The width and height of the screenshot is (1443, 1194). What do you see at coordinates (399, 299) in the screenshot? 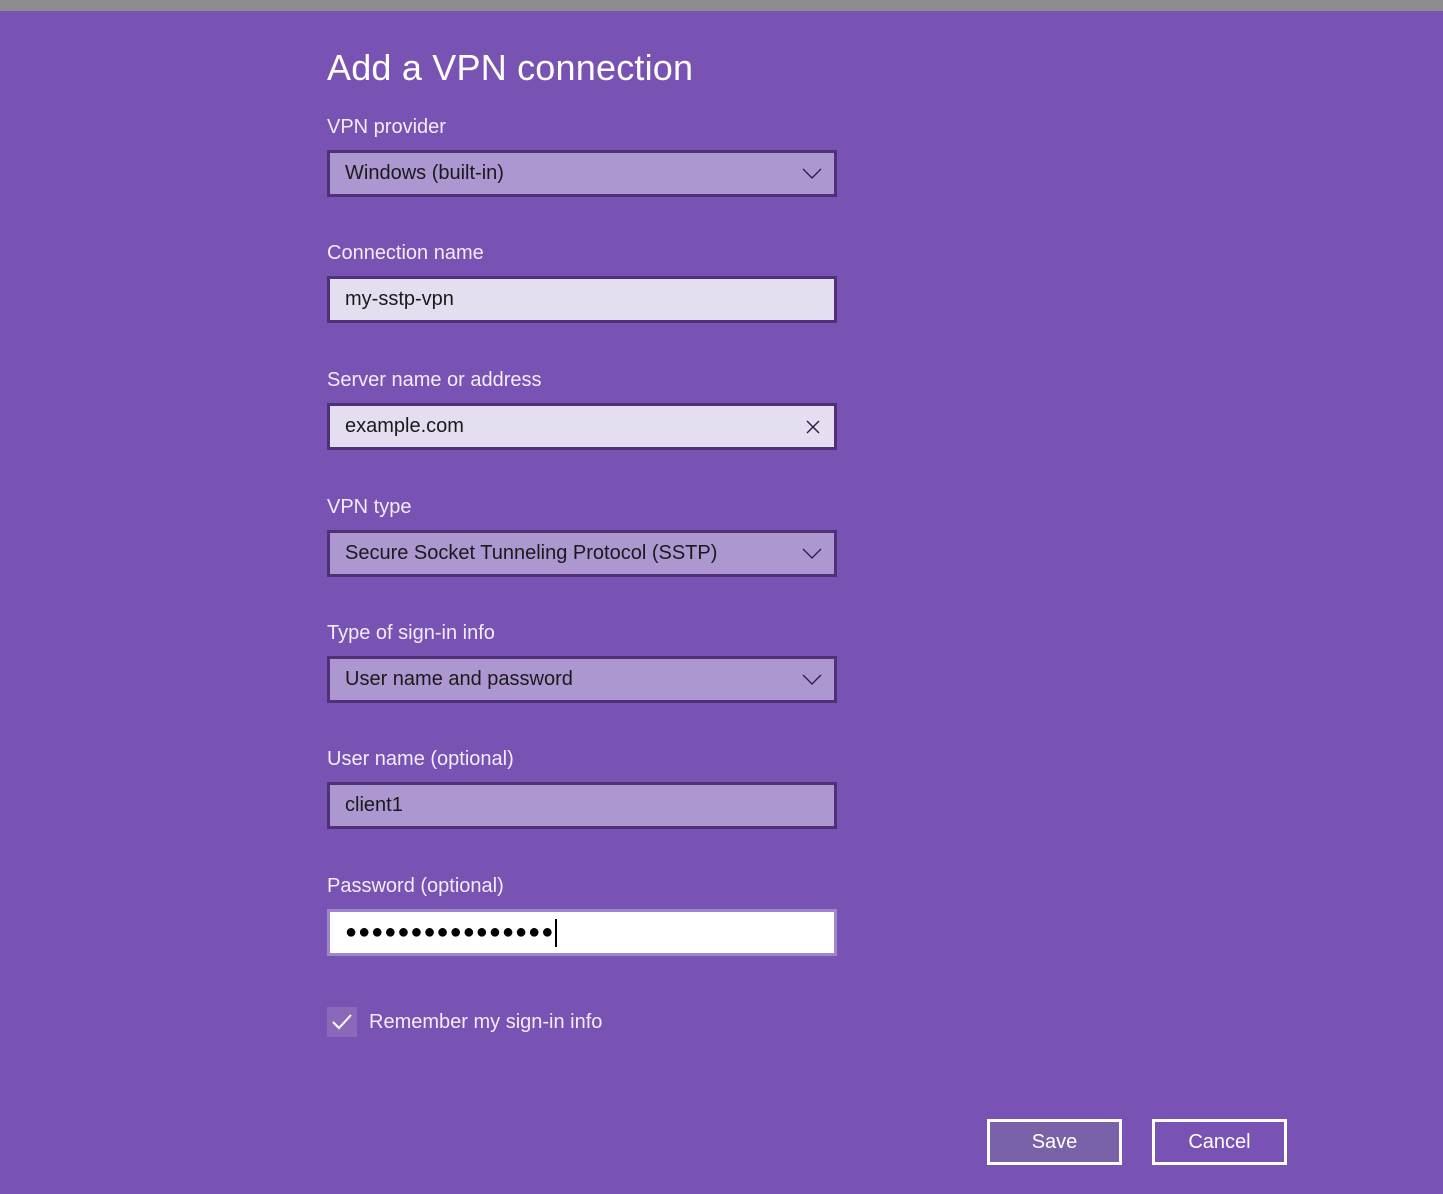
I see `connection-name-value: my-sstp-vpn` at bounding box center [399, 299].